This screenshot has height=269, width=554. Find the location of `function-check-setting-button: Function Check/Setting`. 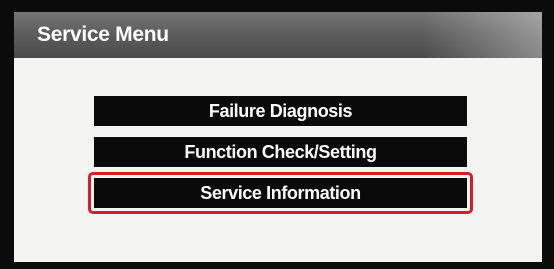

function-check-setting-button: Function Check/Setting is located at coordinates (280, 152).